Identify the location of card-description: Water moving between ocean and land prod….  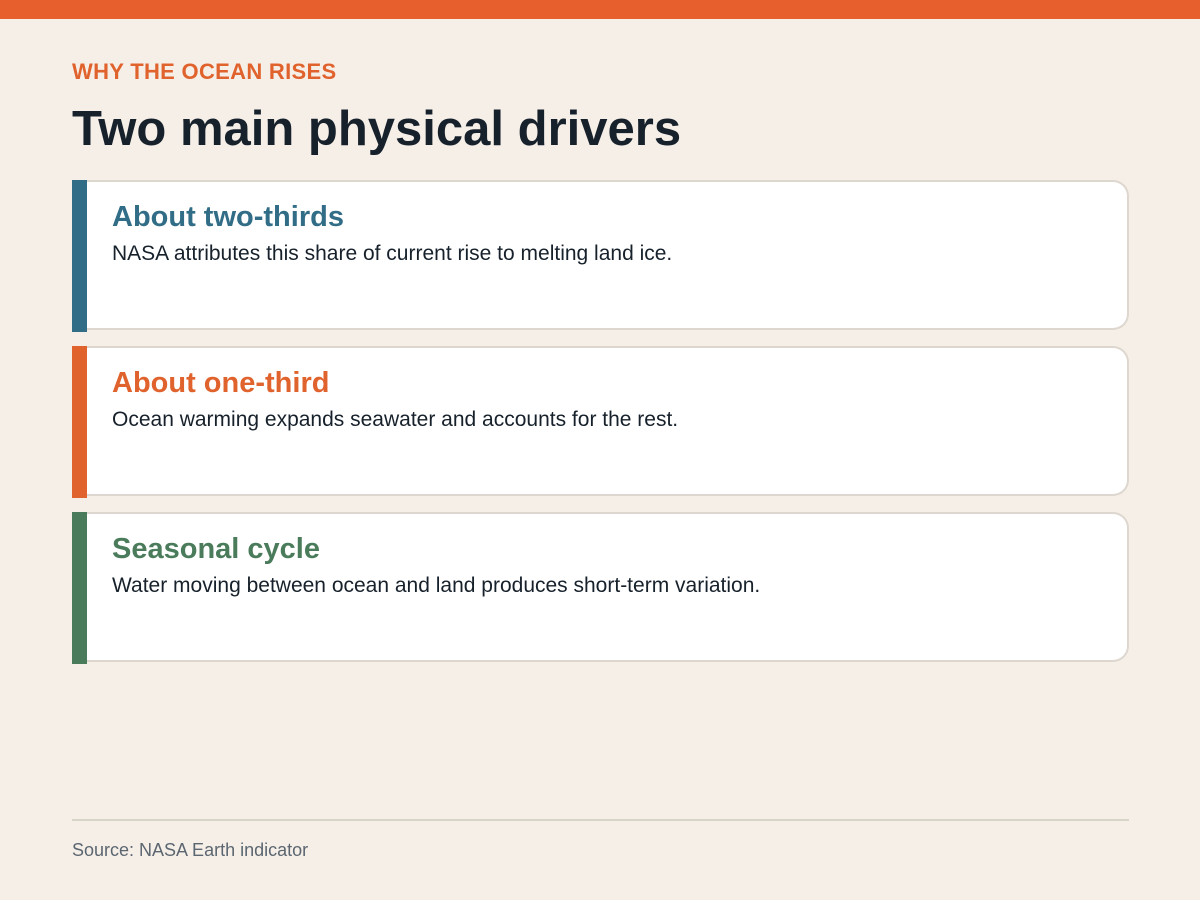
(436, 585).